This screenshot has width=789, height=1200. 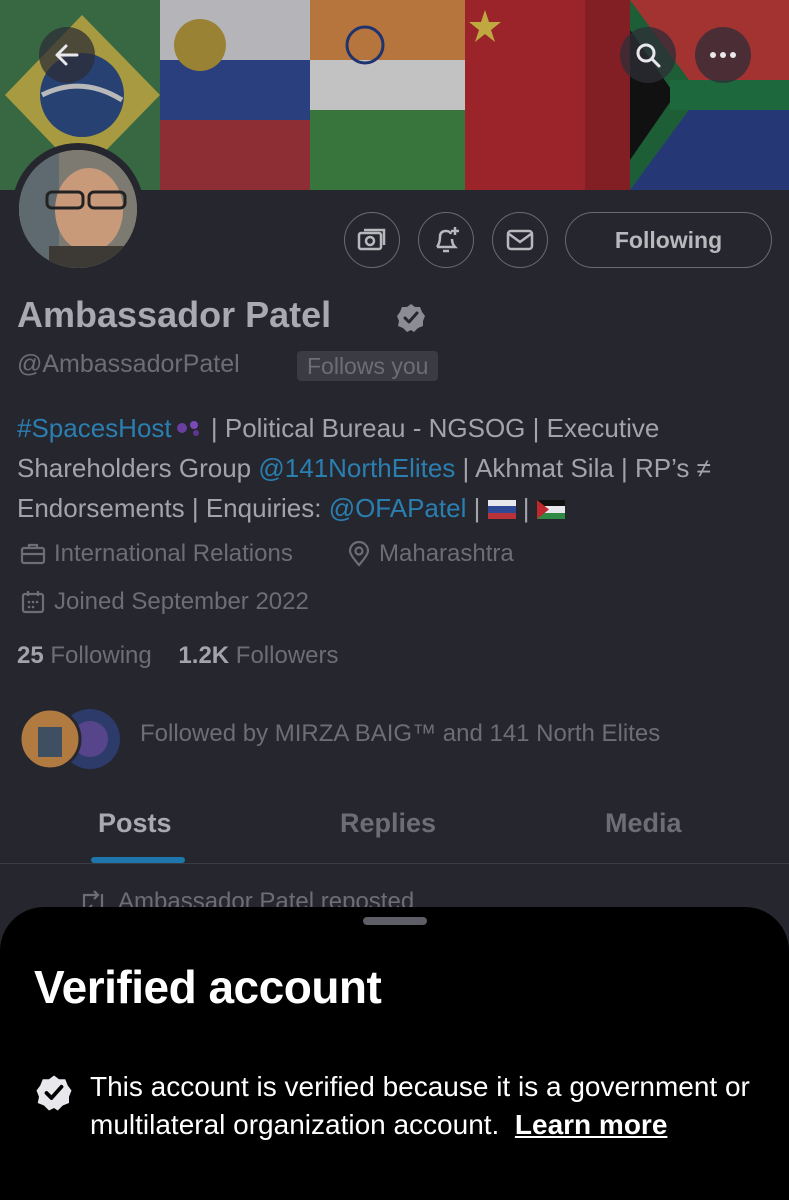 I want to click on message-button, so click(x=520, y=240).